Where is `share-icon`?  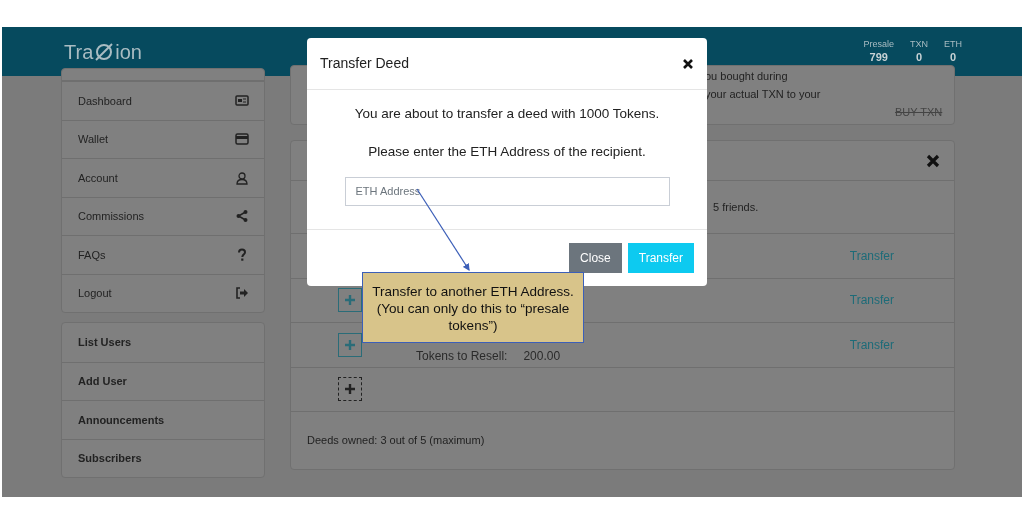
share-icon is located at coordinates (242, 216).